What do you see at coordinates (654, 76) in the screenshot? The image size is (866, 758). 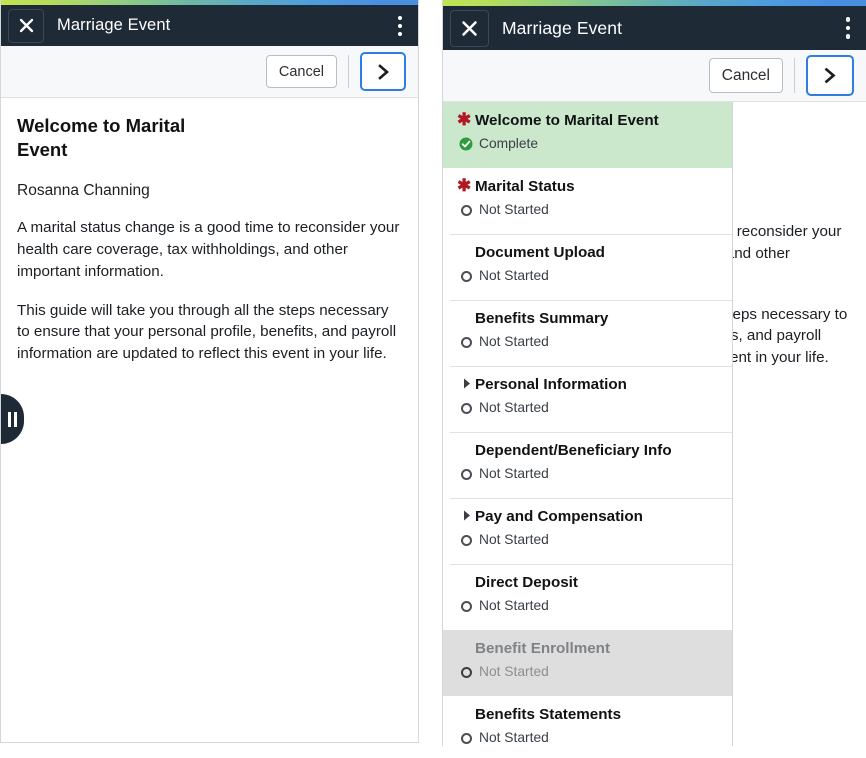 I see `right-action-bar: Cancel` at bounding box center [654, 76].